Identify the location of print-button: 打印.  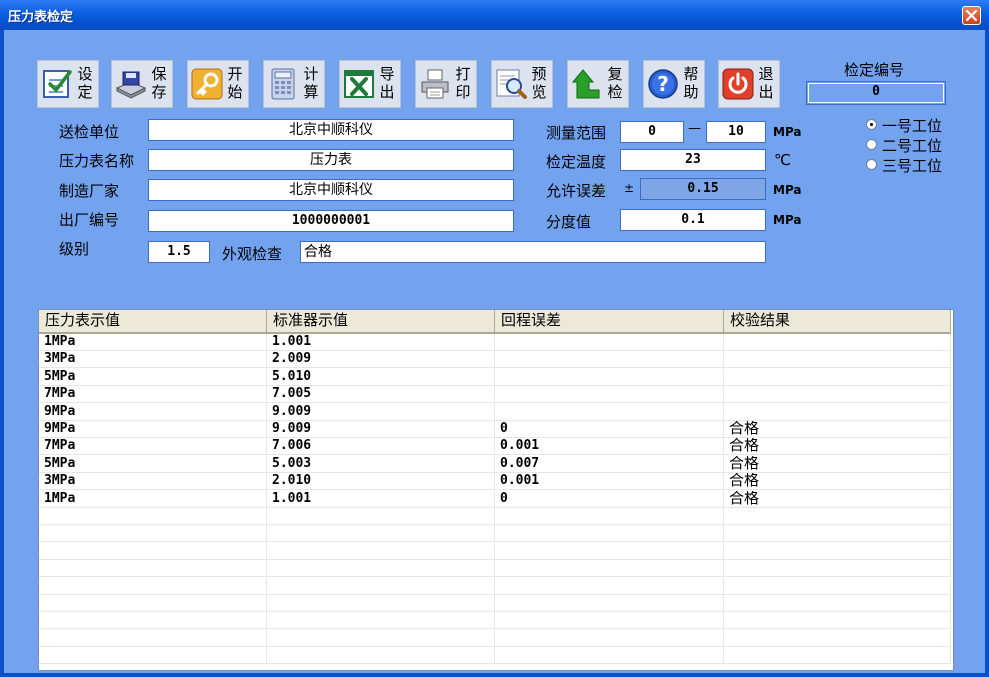
(446, 84).